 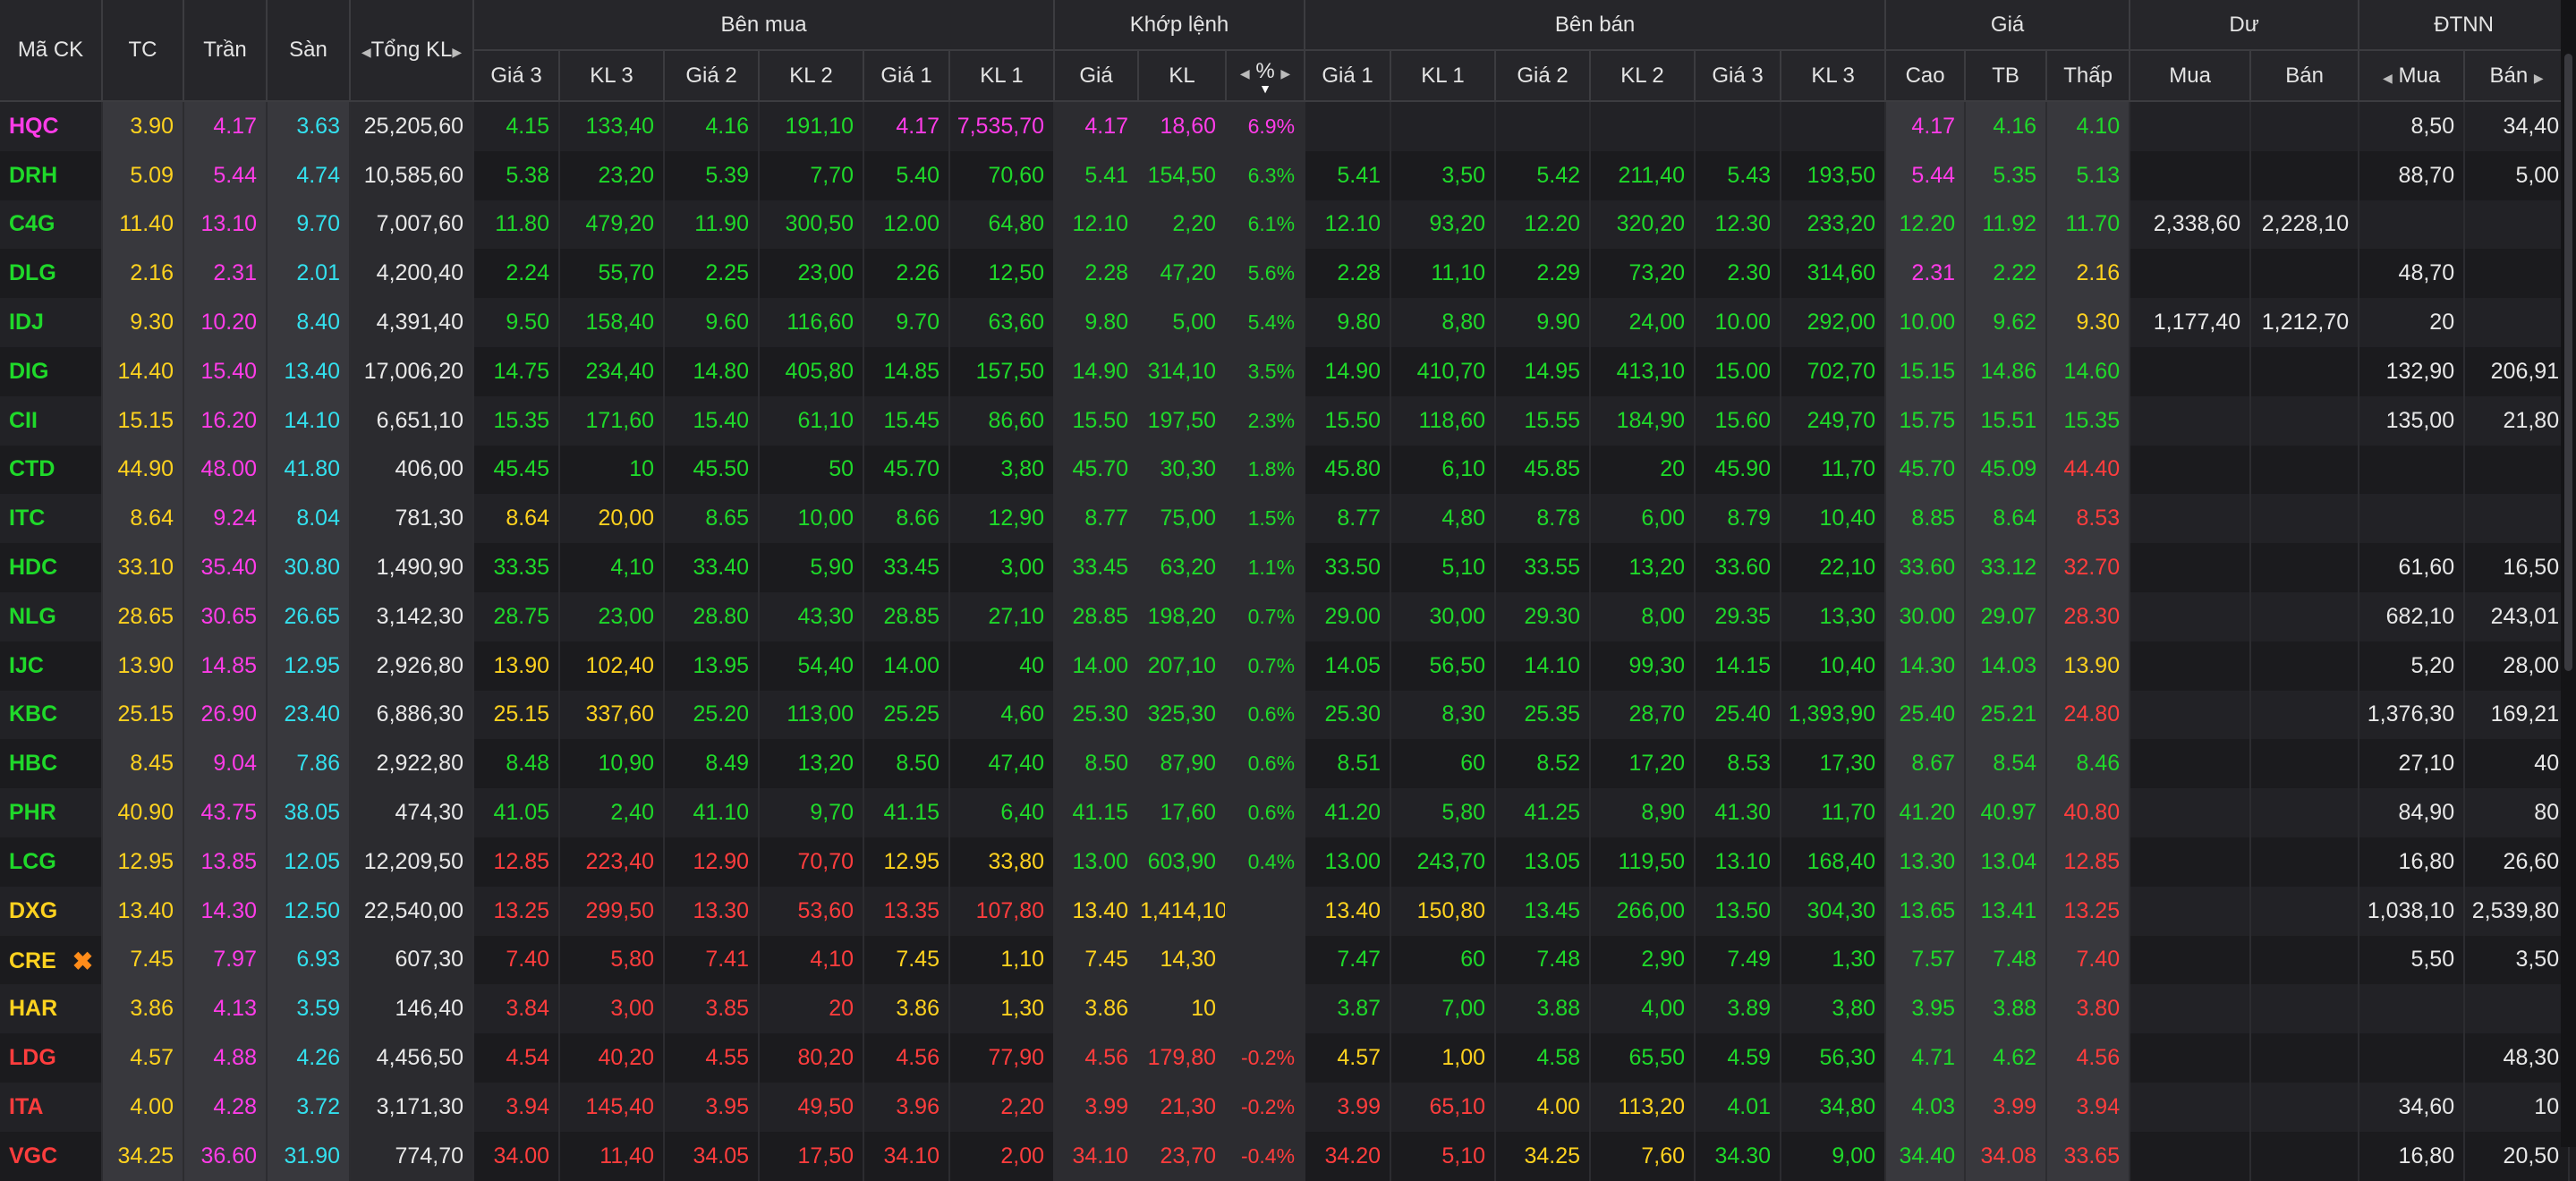 What do you see at coordinates (1543, 666) in the screenshot?
I see `sell-price-2-cell: 14.10` at bounding box center [1543, 666].